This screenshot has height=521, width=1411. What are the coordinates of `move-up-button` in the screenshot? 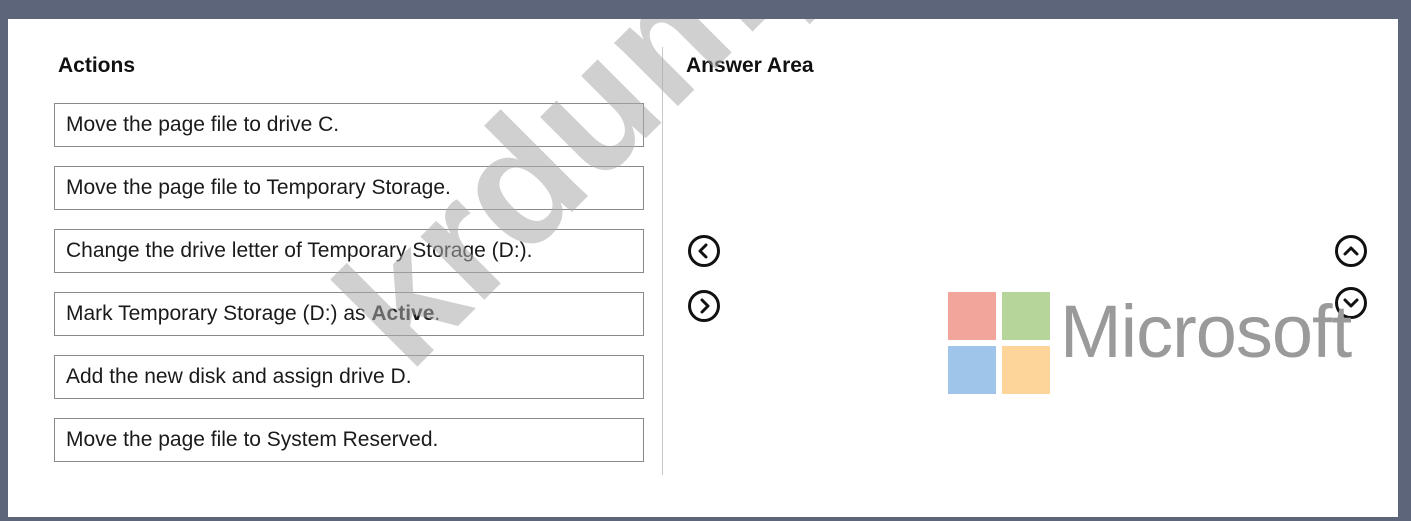 It's located at (1351, 251).